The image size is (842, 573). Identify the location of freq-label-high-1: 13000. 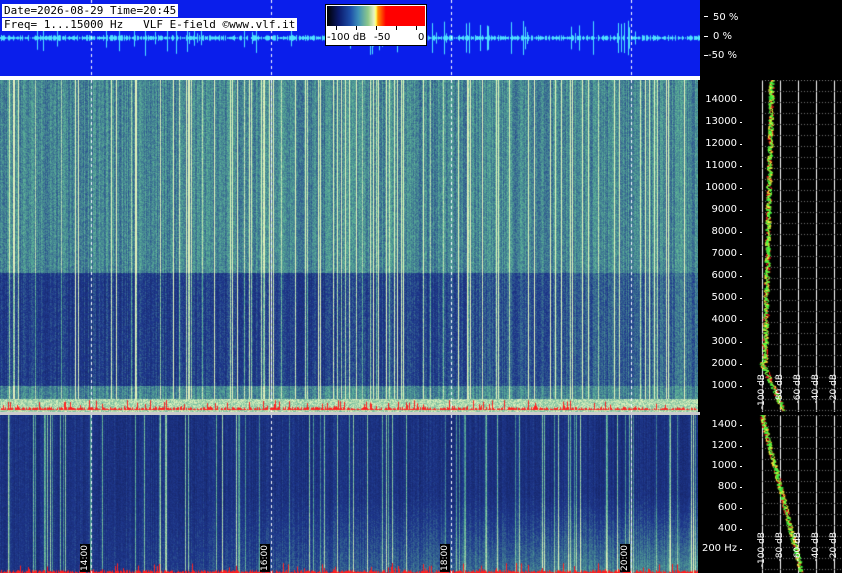
(721, 121).